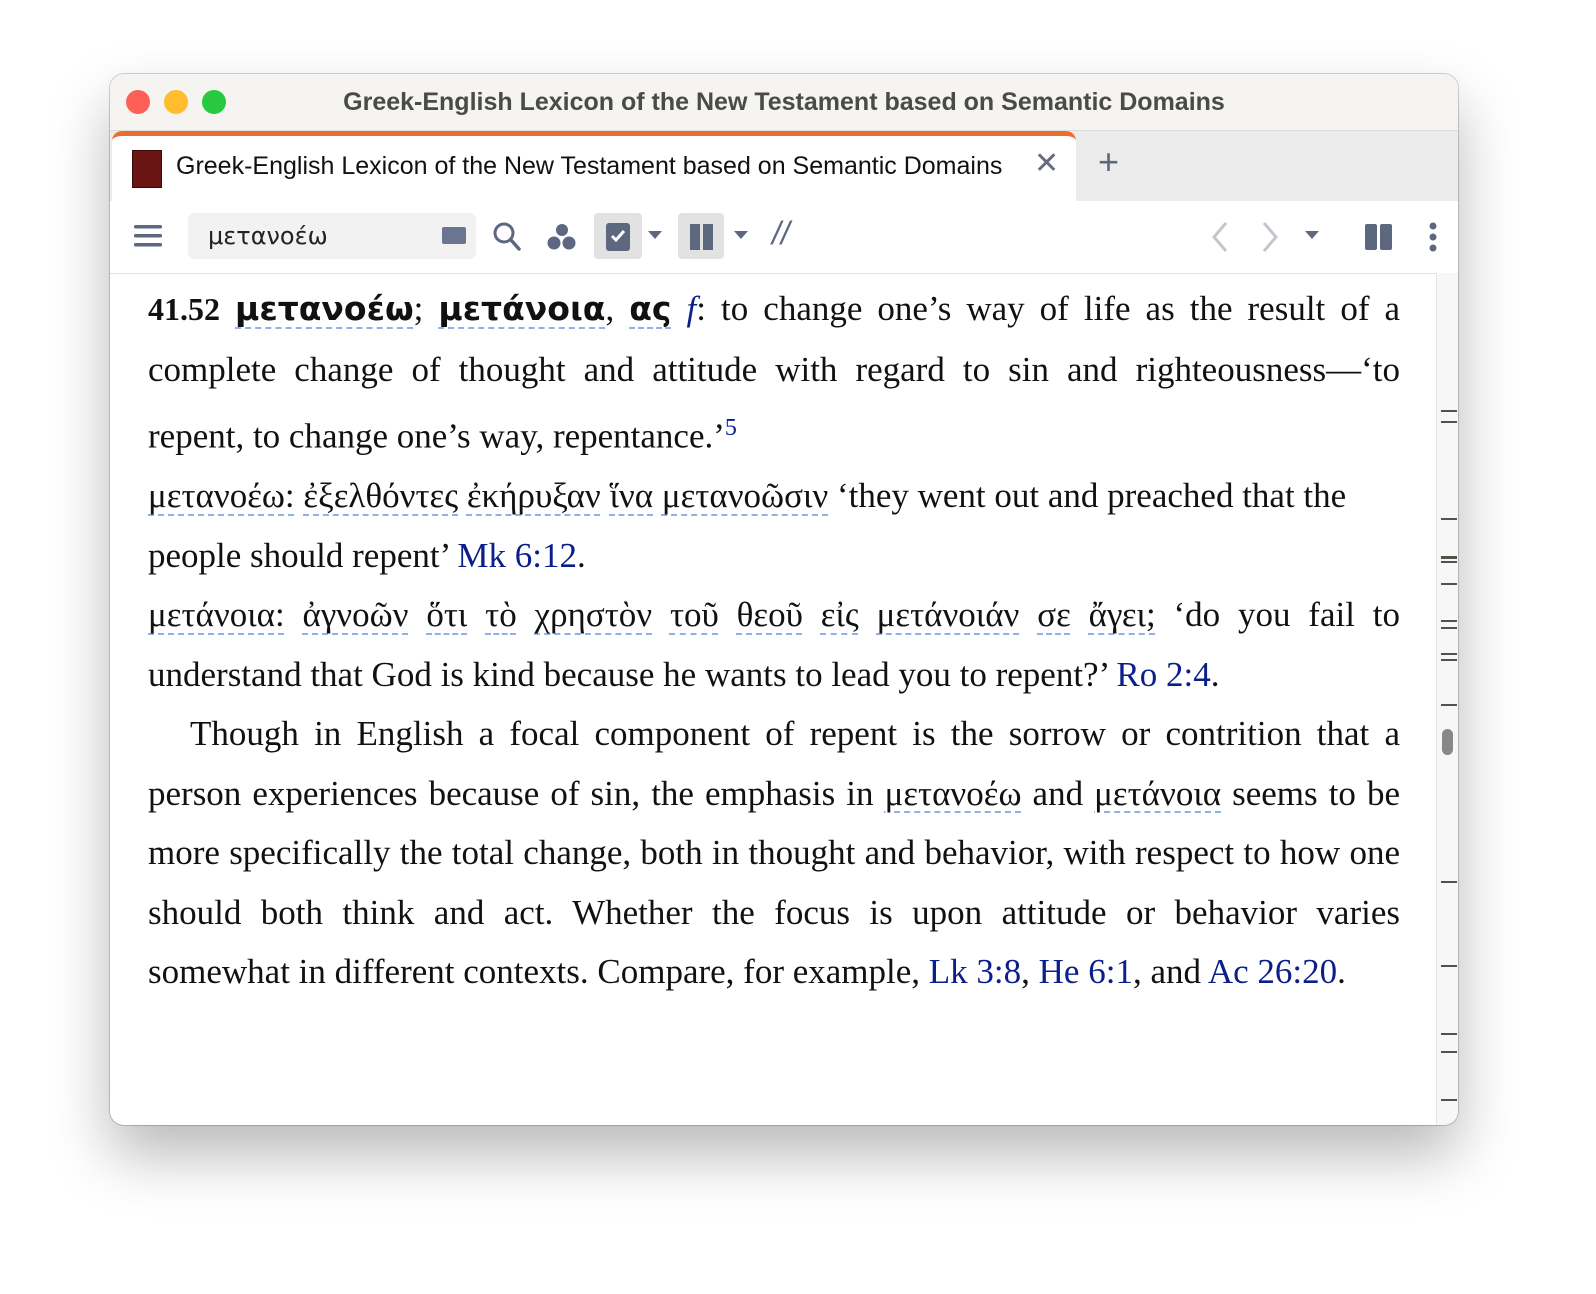 This screenshot has height=1294, width=1596. Describe the element at coordinates (948, 614) in the screenshot. I see `greek-word: μετάνοιάν` at that location.